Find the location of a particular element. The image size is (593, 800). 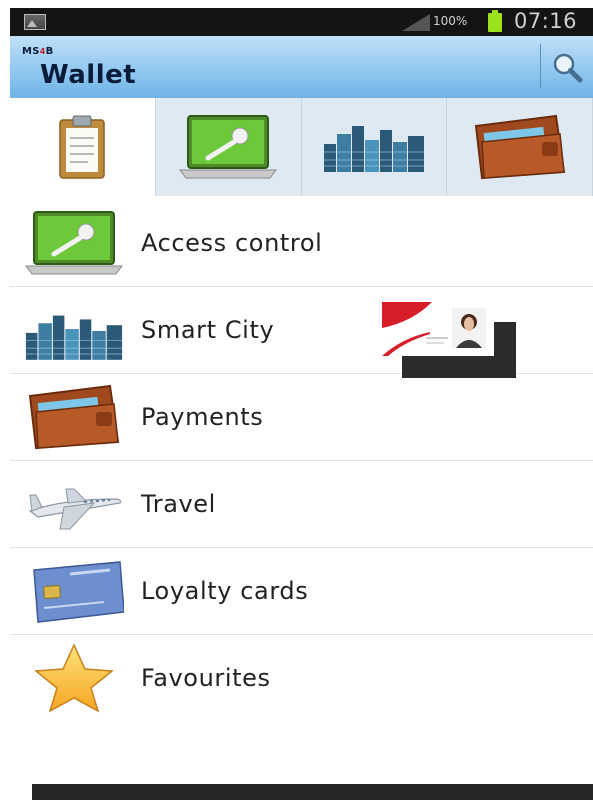

list-item-label: Travel is located at coordinates (178, 504).